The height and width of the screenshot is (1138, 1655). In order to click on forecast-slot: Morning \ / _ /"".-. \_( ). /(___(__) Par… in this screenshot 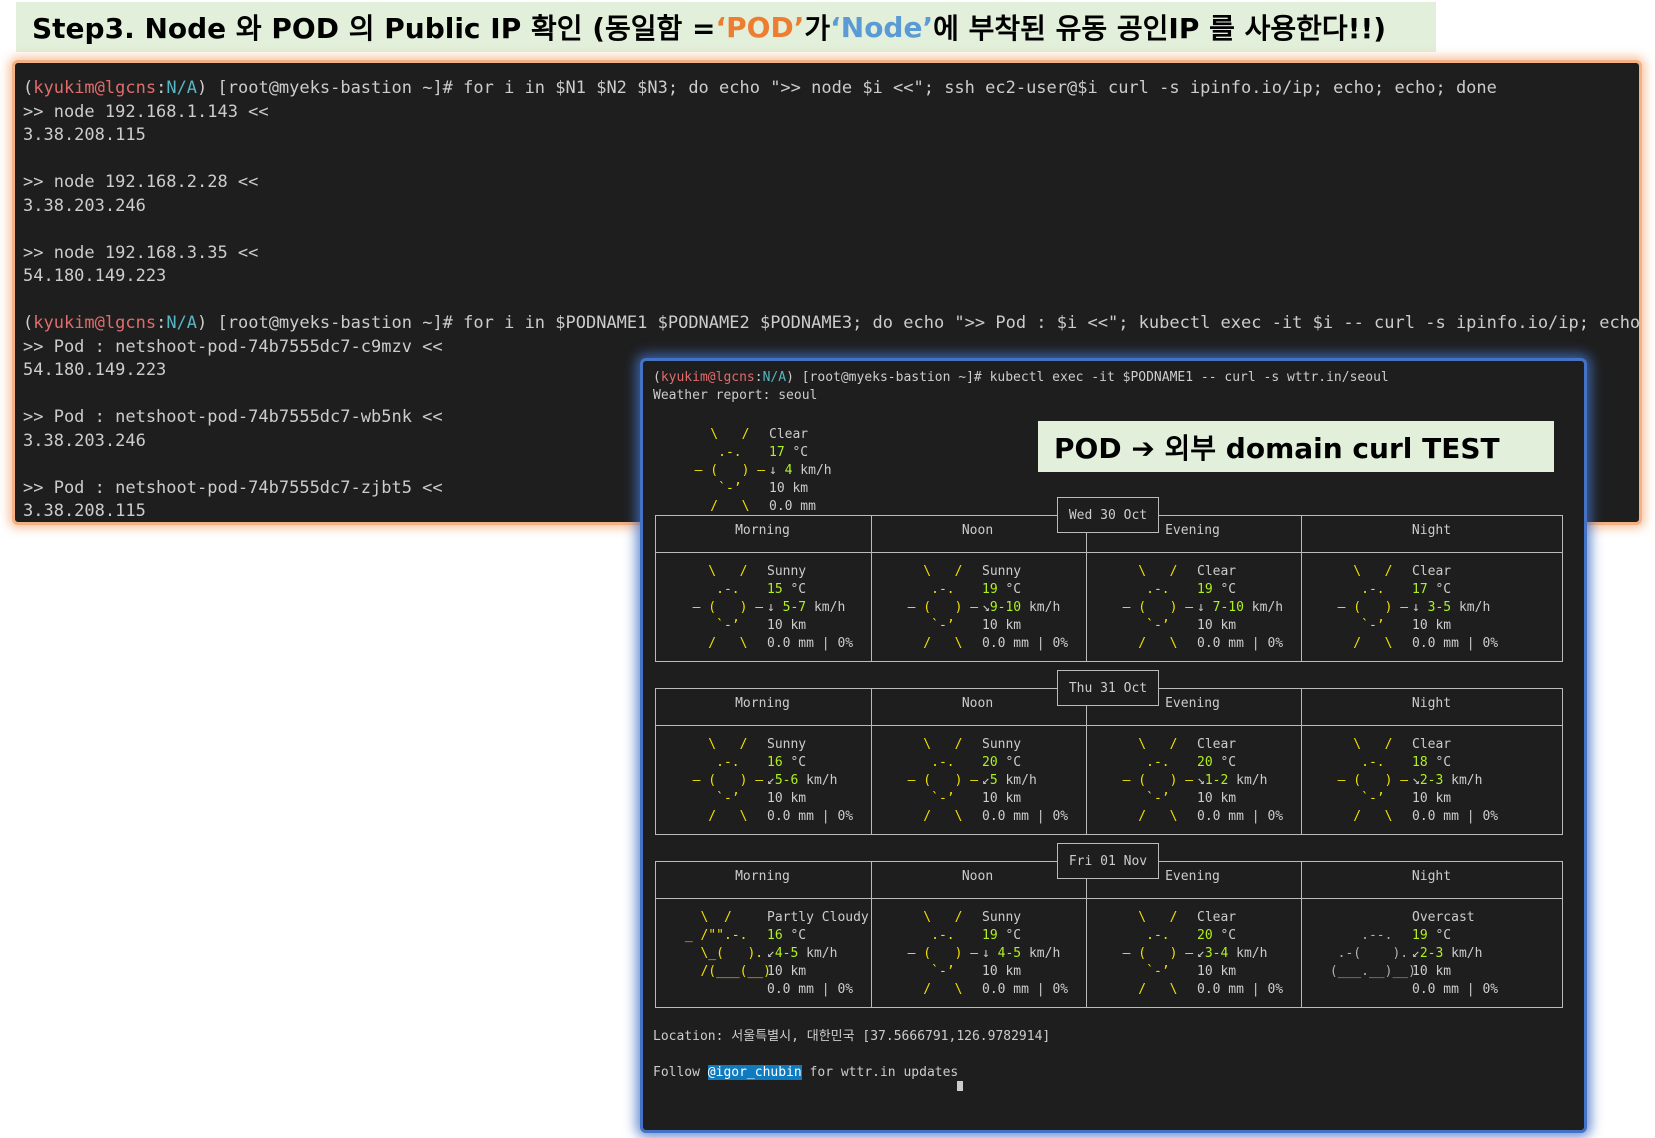, I will do `click(762, 933)`.